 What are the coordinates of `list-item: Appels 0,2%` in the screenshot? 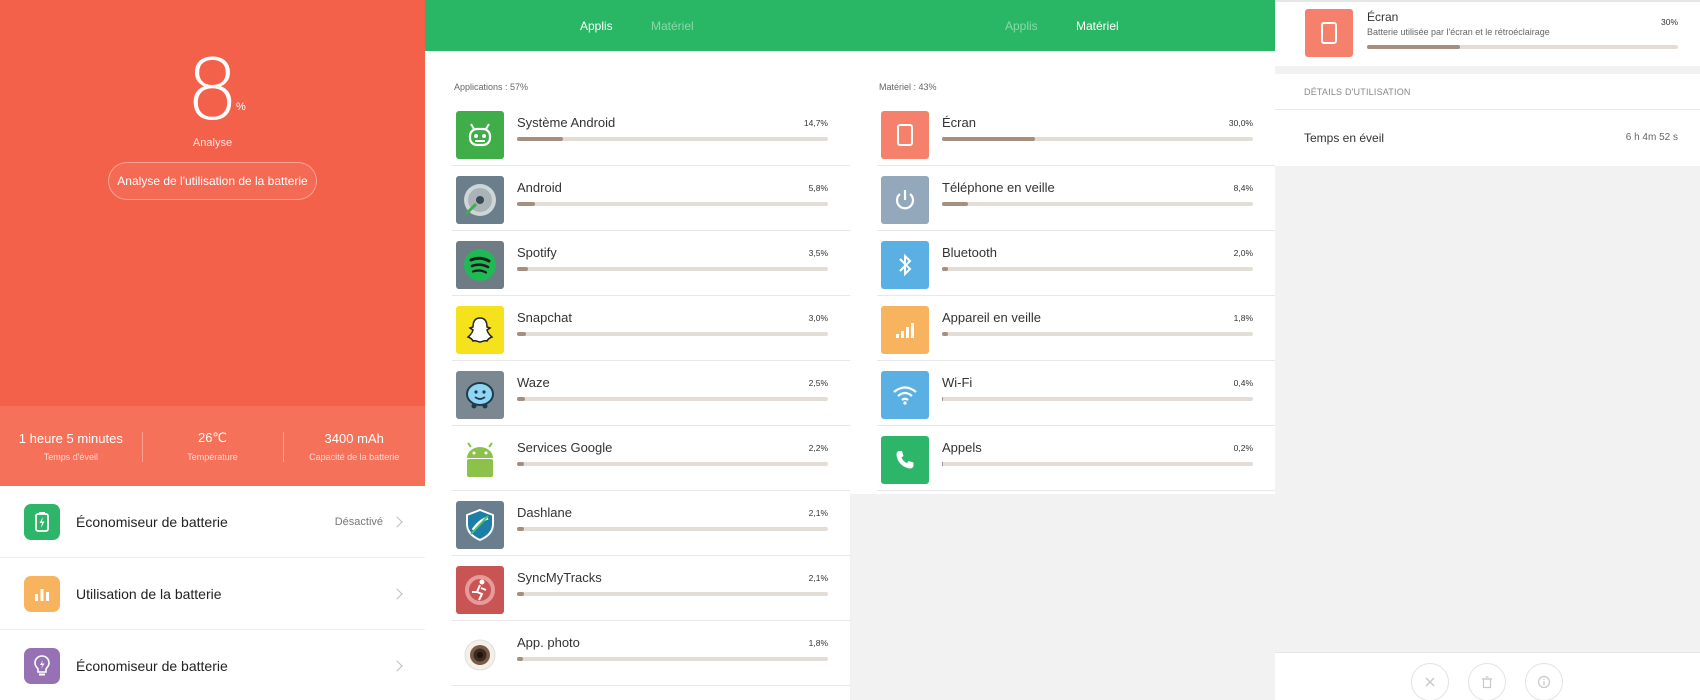 It's located at (1062, 458).